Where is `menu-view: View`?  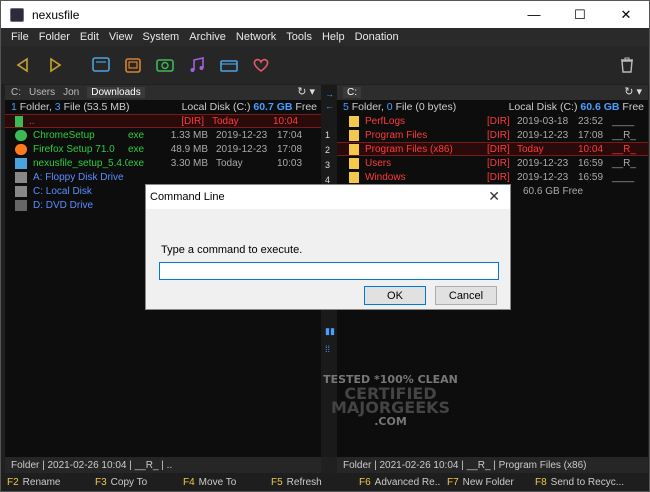
menu-view: View is located at coordinates (121, 37).